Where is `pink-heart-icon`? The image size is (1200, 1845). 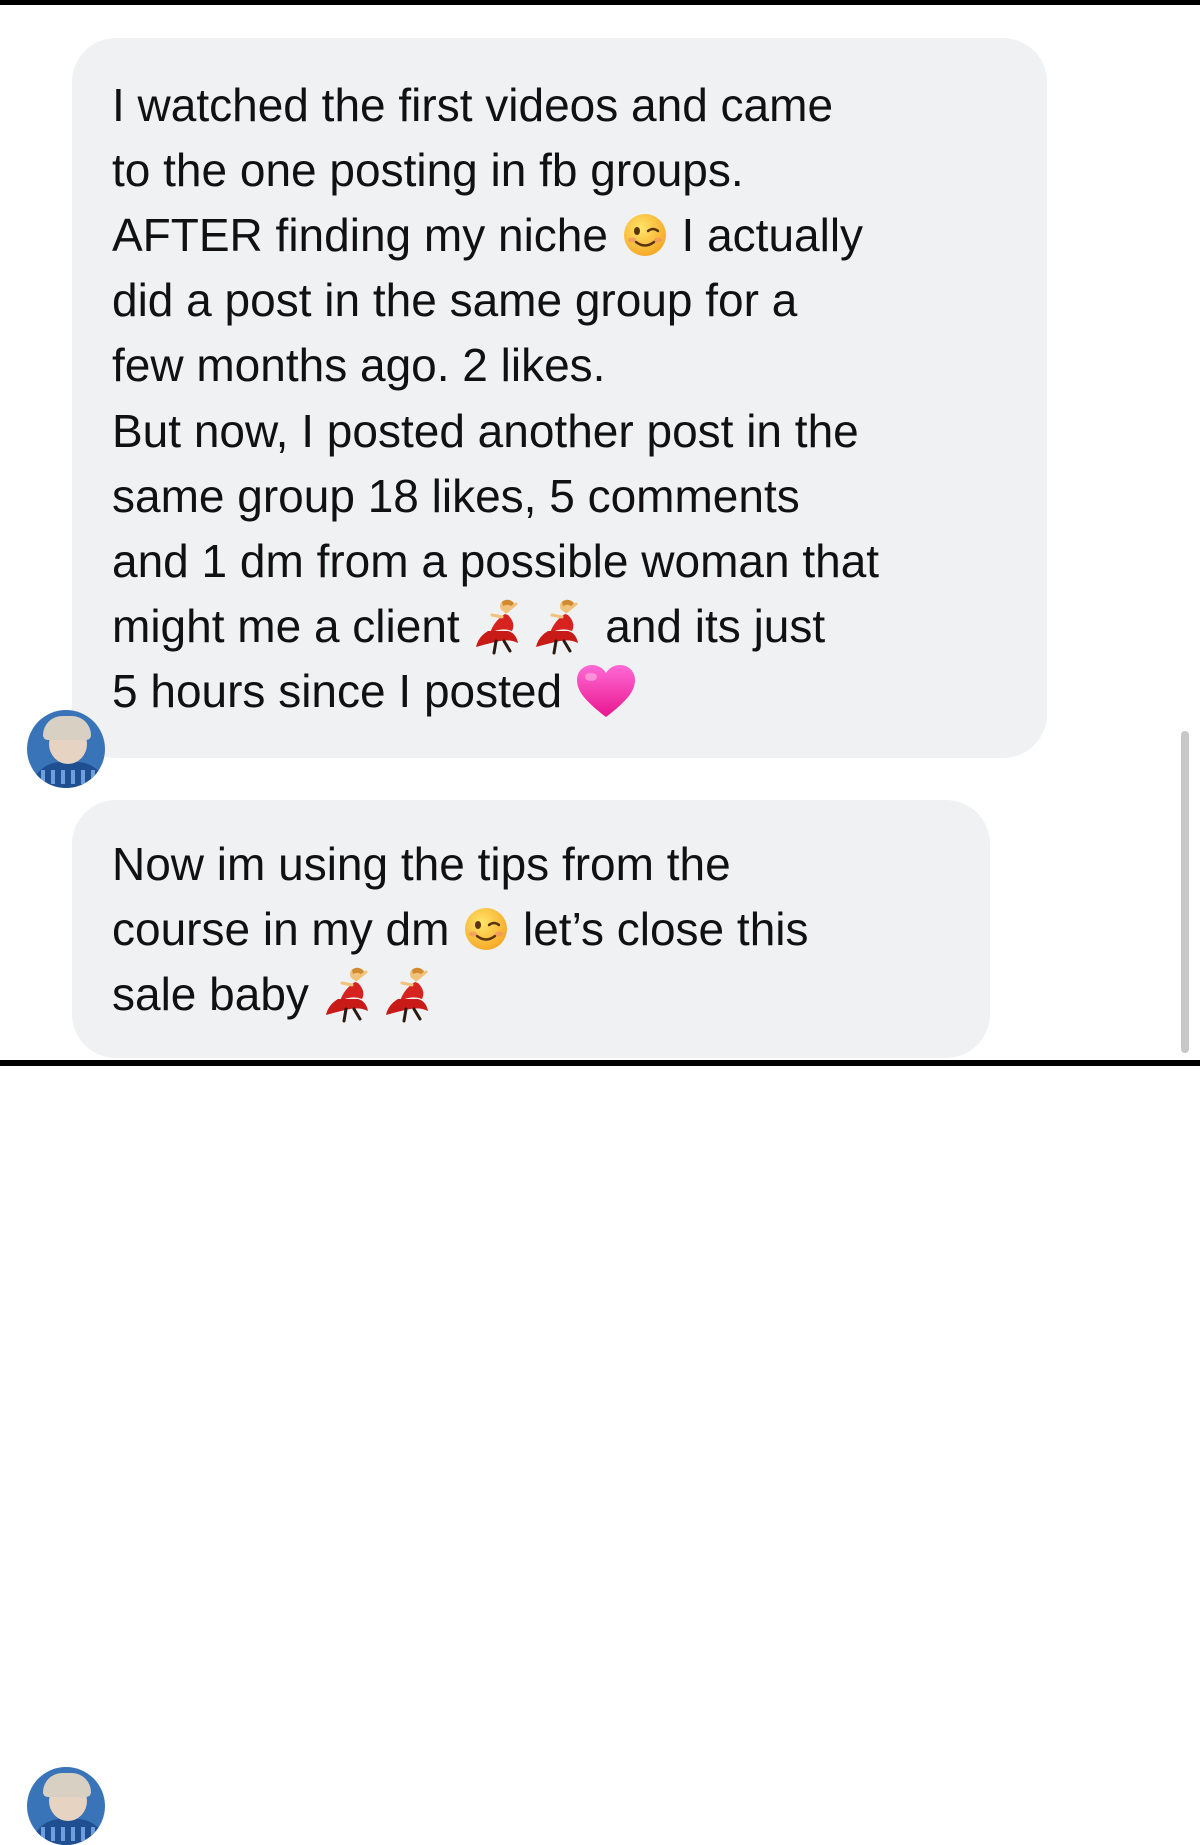 pink-heart-icon is located at coordinates (606, 691).